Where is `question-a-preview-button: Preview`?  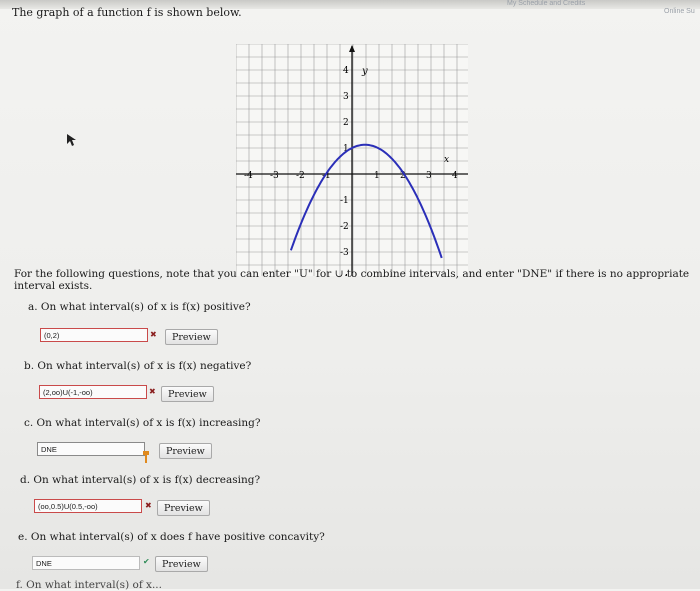
question-a-preview-button: Preview is located at coordinates (191, 337).